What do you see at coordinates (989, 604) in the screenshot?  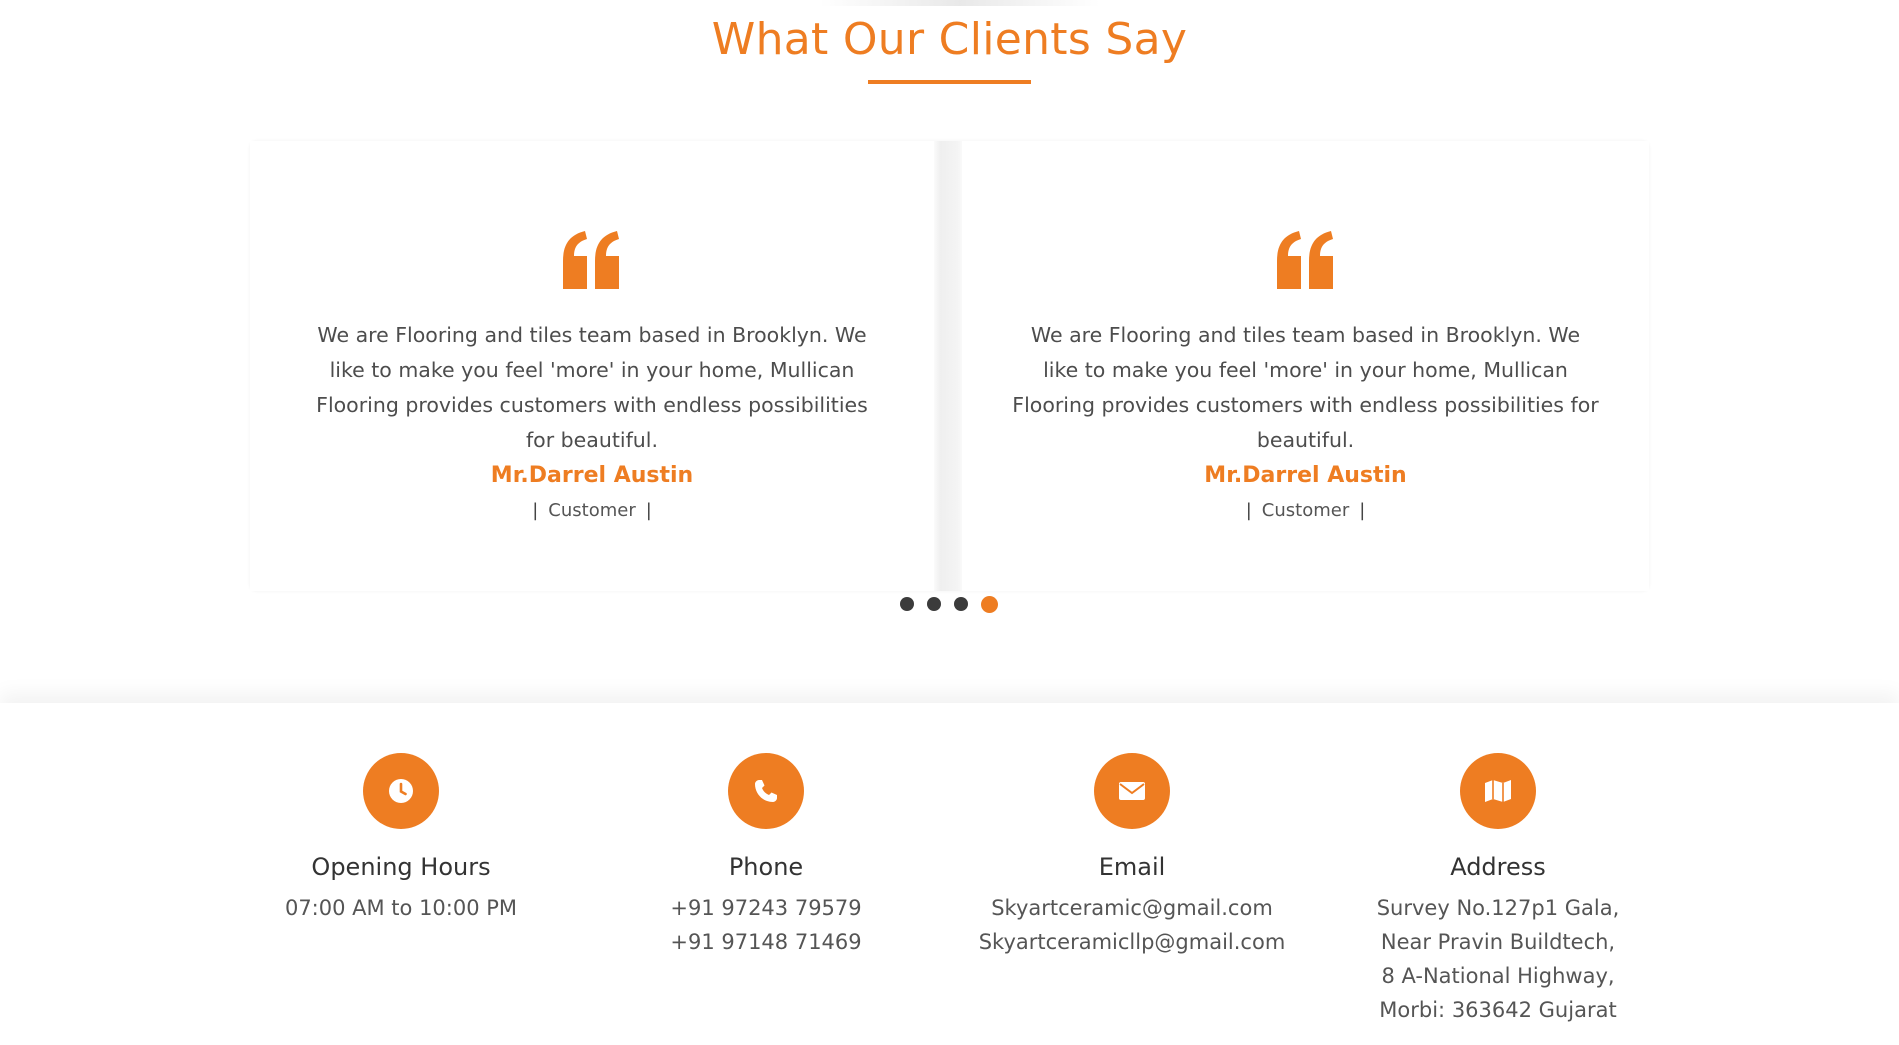 I see `pagination-dot-active` at bounding box center [989, 604].